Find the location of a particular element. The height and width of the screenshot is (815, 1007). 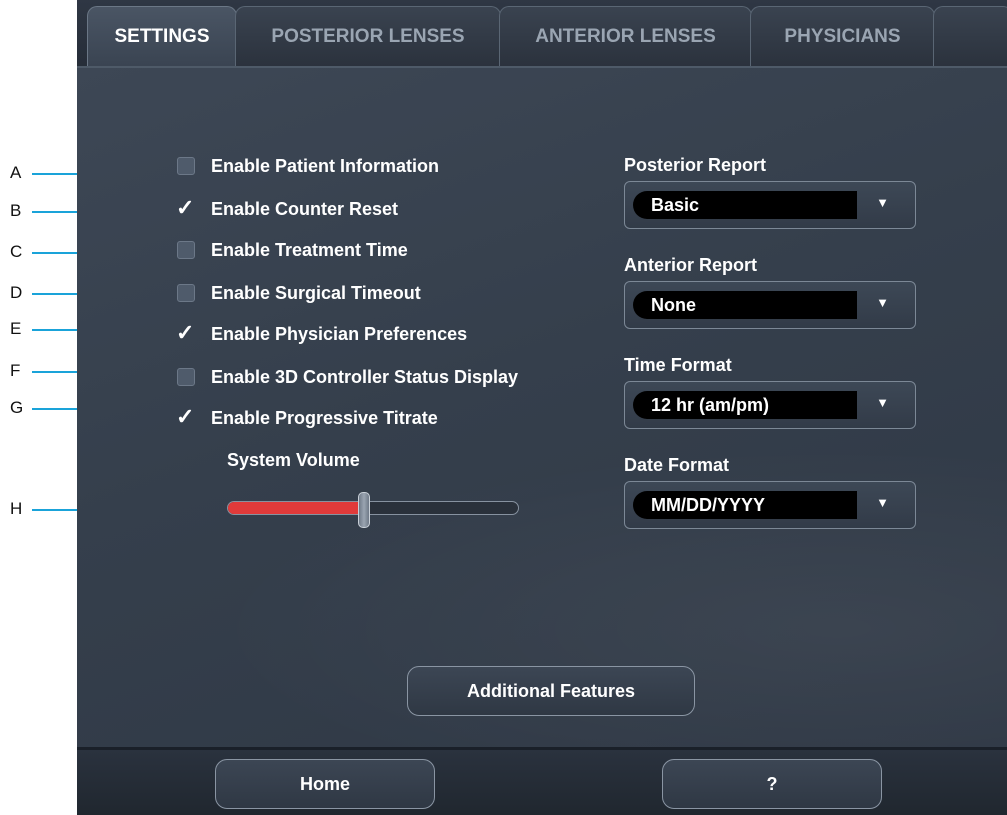

callout-letter: C is located at coordinates (16, 251).